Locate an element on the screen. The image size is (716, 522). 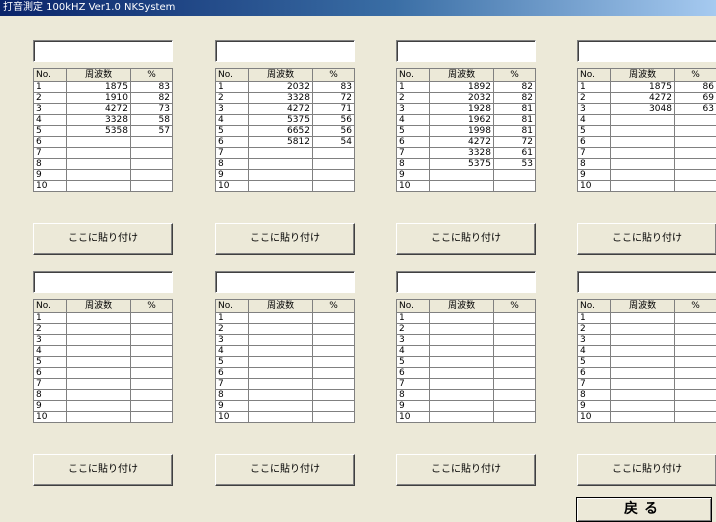
frequency-cell: 5375 is located at coordinates (461, 164).